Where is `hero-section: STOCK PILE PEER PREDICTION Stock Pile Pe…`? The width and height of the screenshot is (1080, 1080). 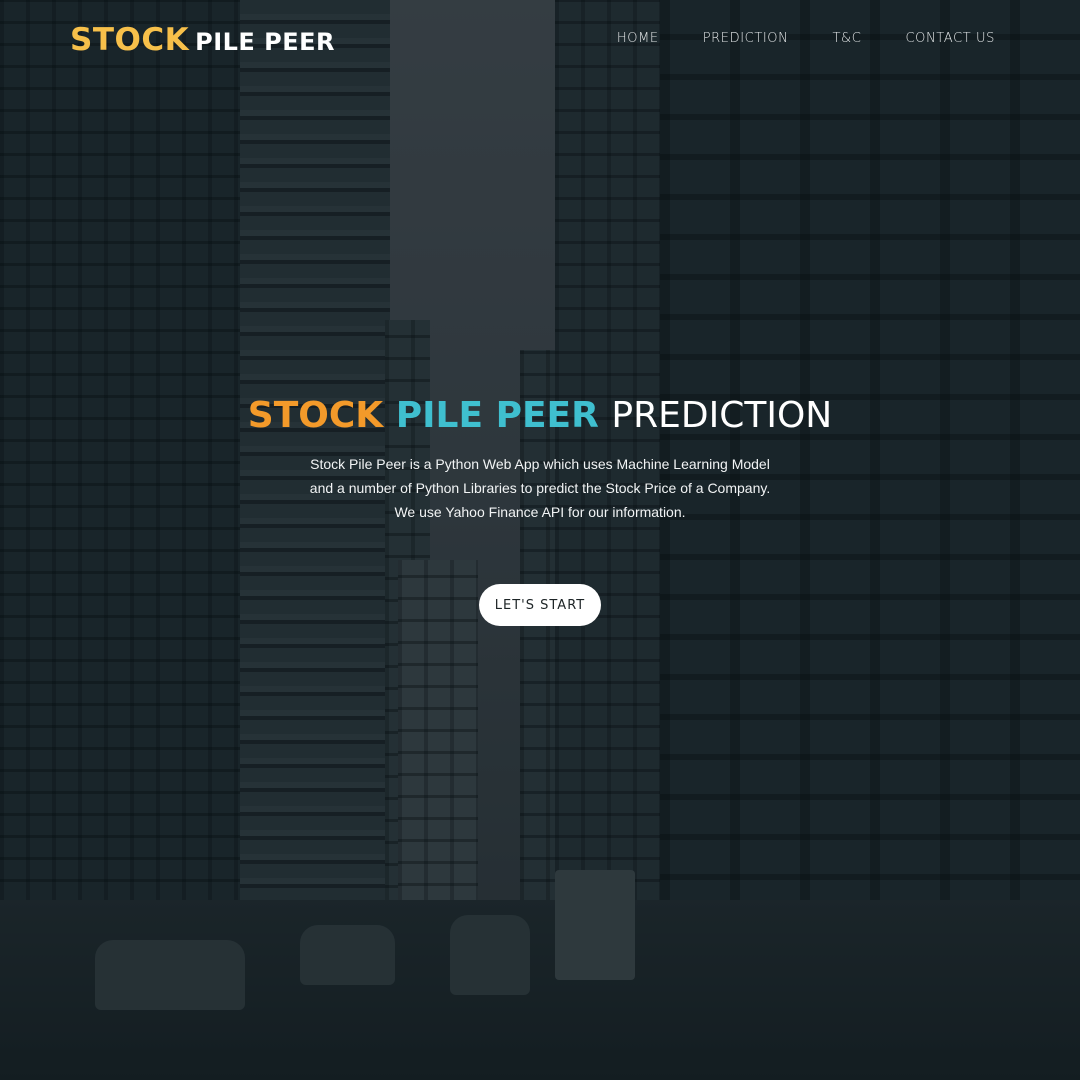 hero-section: STOCK PILE PEER PREDICTION Stock Pile Pe… is located at coordinates (540, 458).